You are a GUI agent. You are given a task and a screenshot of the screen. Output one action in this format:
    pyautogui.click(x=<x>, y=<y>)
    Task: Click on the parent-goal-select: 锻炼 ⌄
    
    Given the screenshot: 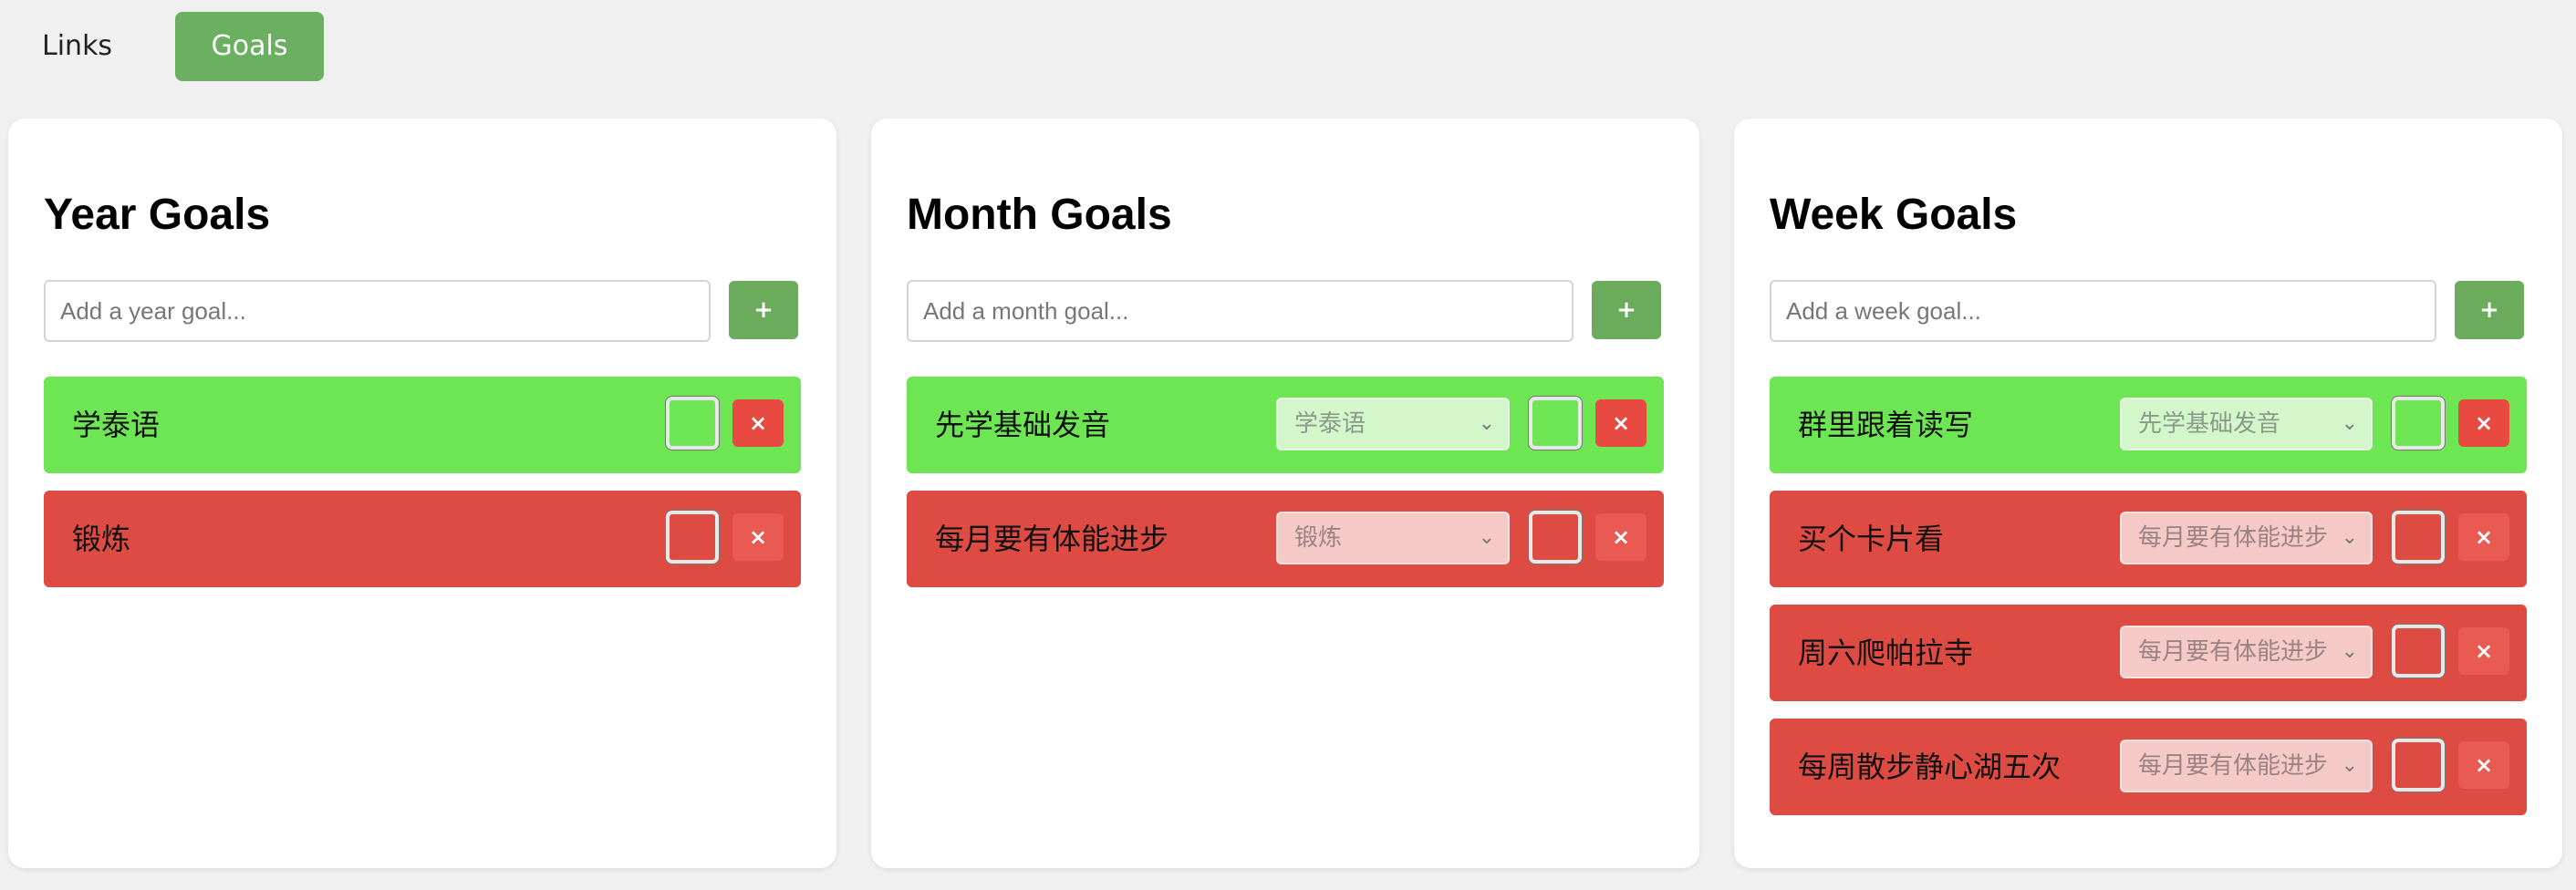 What is the action you would take?
    pyautogui.click(x=1393, y=538)
    